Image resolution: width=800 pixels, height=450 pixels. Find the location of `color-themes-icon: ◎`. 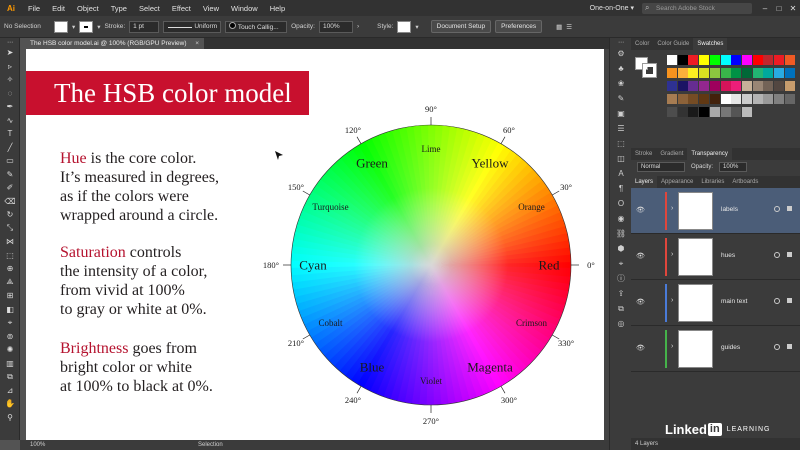

color-themes-icon: ◎ is located at coordinates (621, 323).